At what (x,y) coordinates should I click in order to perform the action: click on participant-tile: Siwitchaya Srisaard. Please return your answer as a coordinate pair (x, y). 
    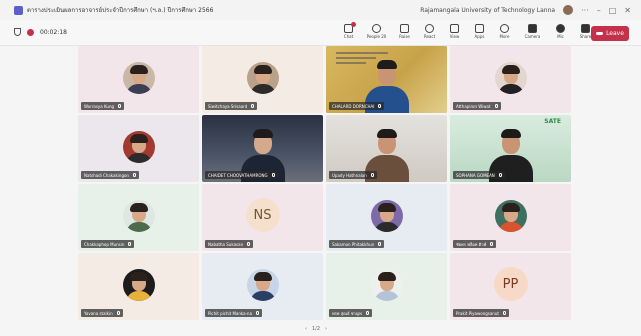
    Looking at the image, I should click on (262, 79).